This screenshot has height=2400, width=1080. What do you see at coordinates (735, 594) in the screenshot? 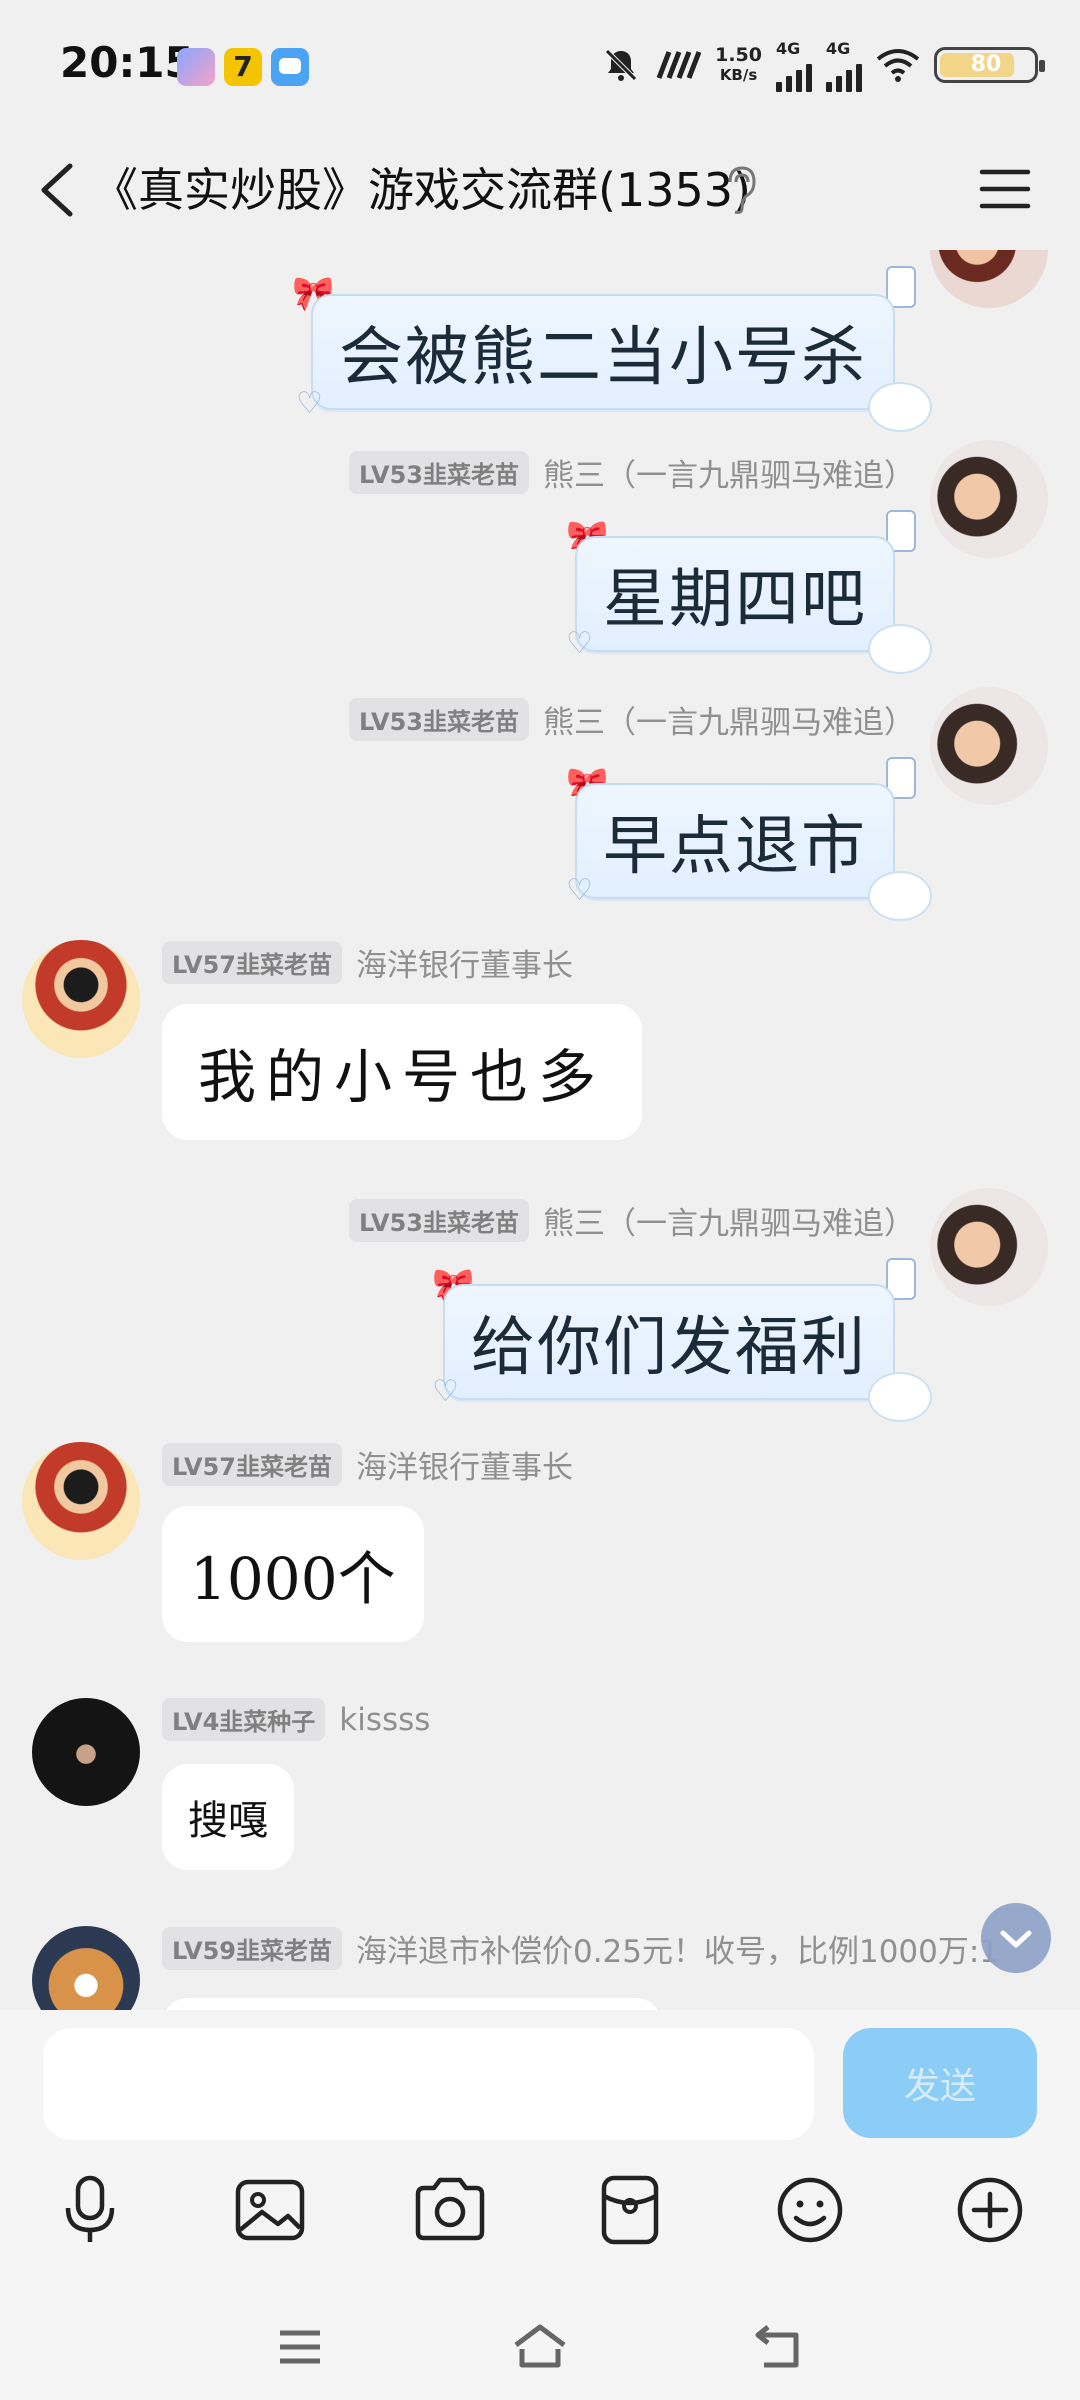
I see `message-bubble: 星期四吧` at bounding box center [735, 594].